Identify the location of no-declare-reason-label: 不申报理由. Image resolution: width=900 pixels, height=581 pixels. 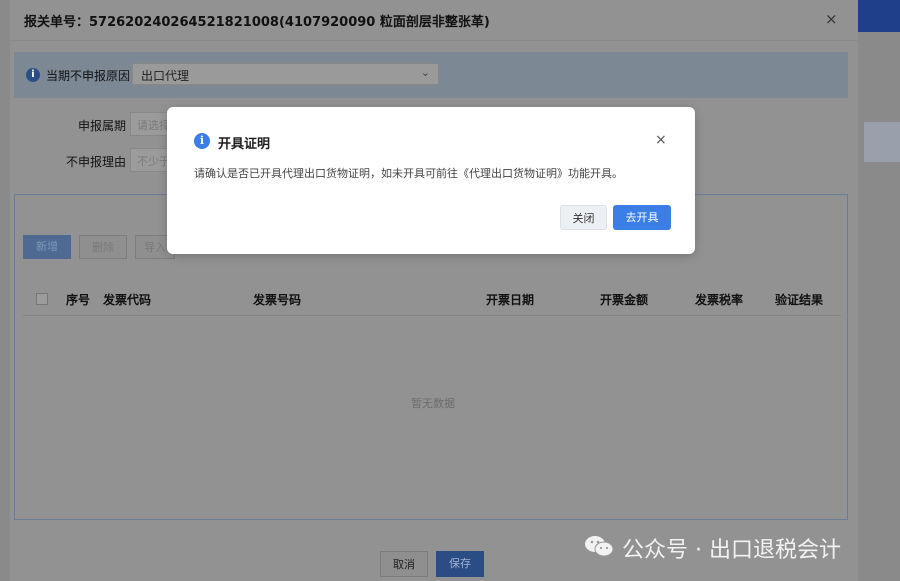
(96, 162).